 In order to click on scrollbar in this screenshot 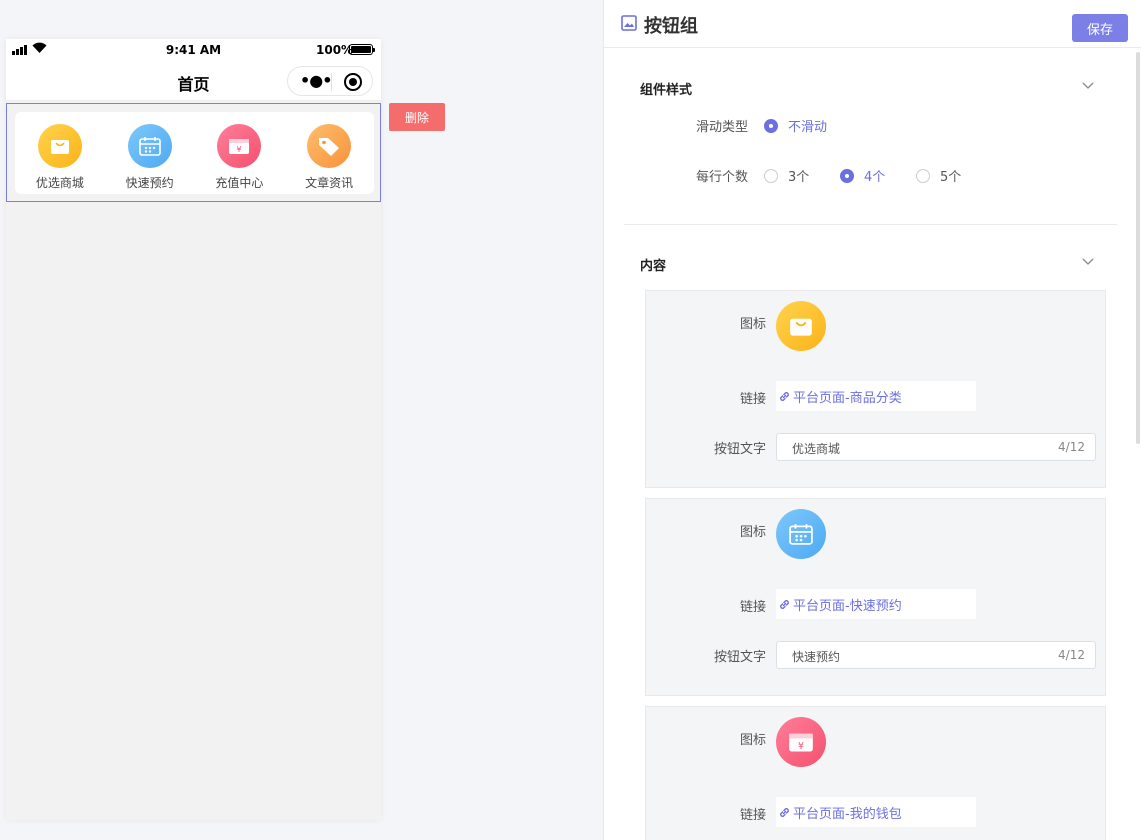, I will do `click(1138, 248)`.